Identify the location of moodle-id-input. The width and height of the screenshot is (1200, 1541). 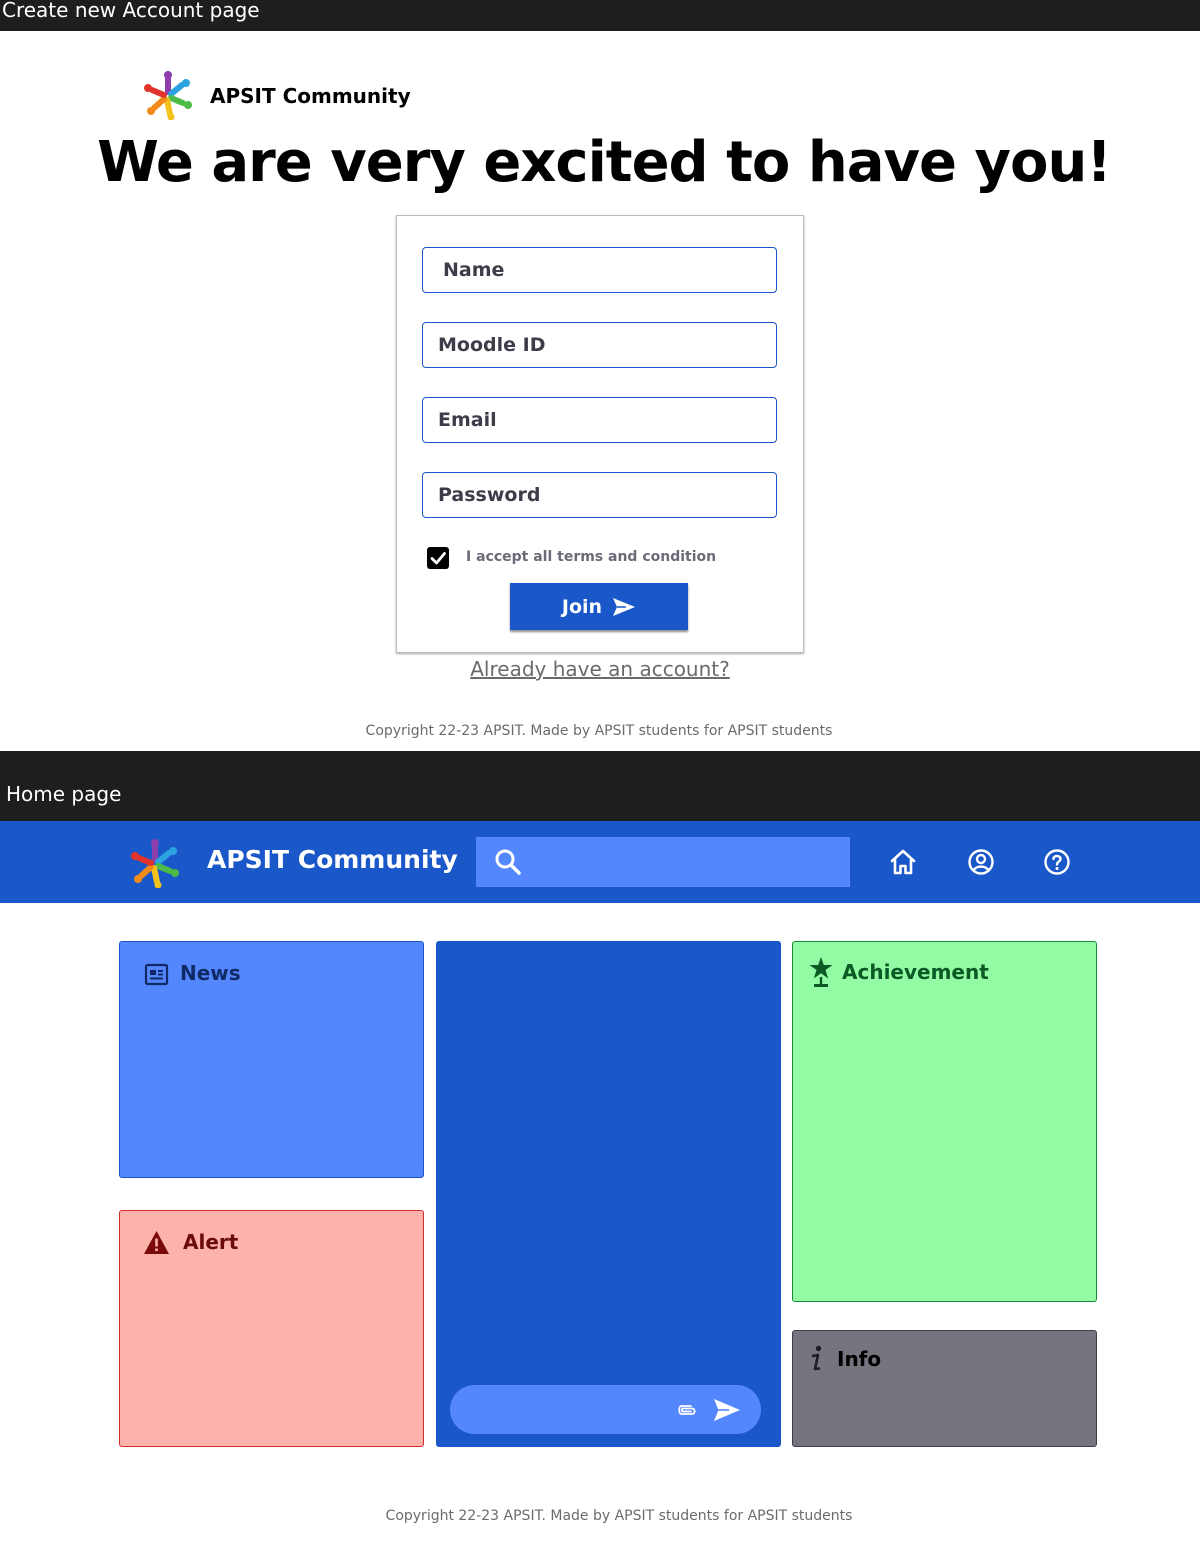
(599, 345).